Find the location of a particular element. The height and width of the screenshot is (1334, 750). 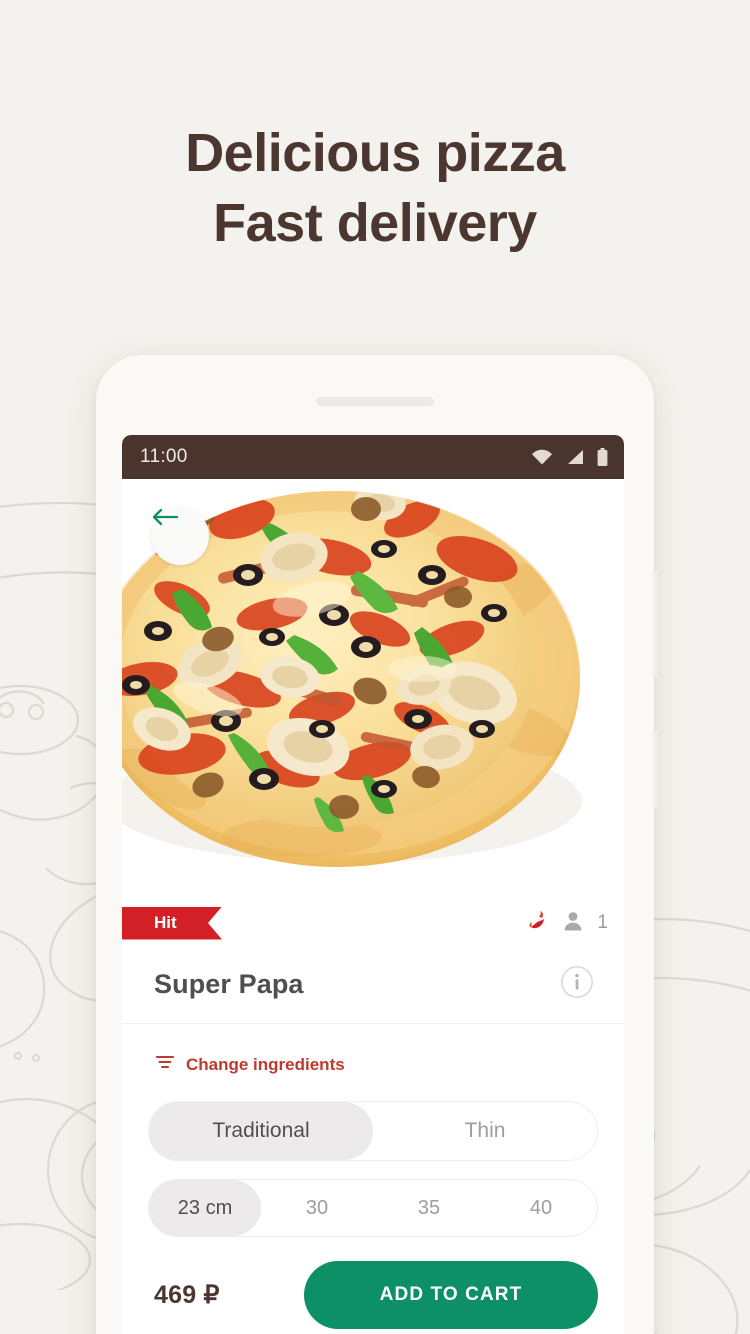

page-title: Super Papa is located at coordinates (229, 983).